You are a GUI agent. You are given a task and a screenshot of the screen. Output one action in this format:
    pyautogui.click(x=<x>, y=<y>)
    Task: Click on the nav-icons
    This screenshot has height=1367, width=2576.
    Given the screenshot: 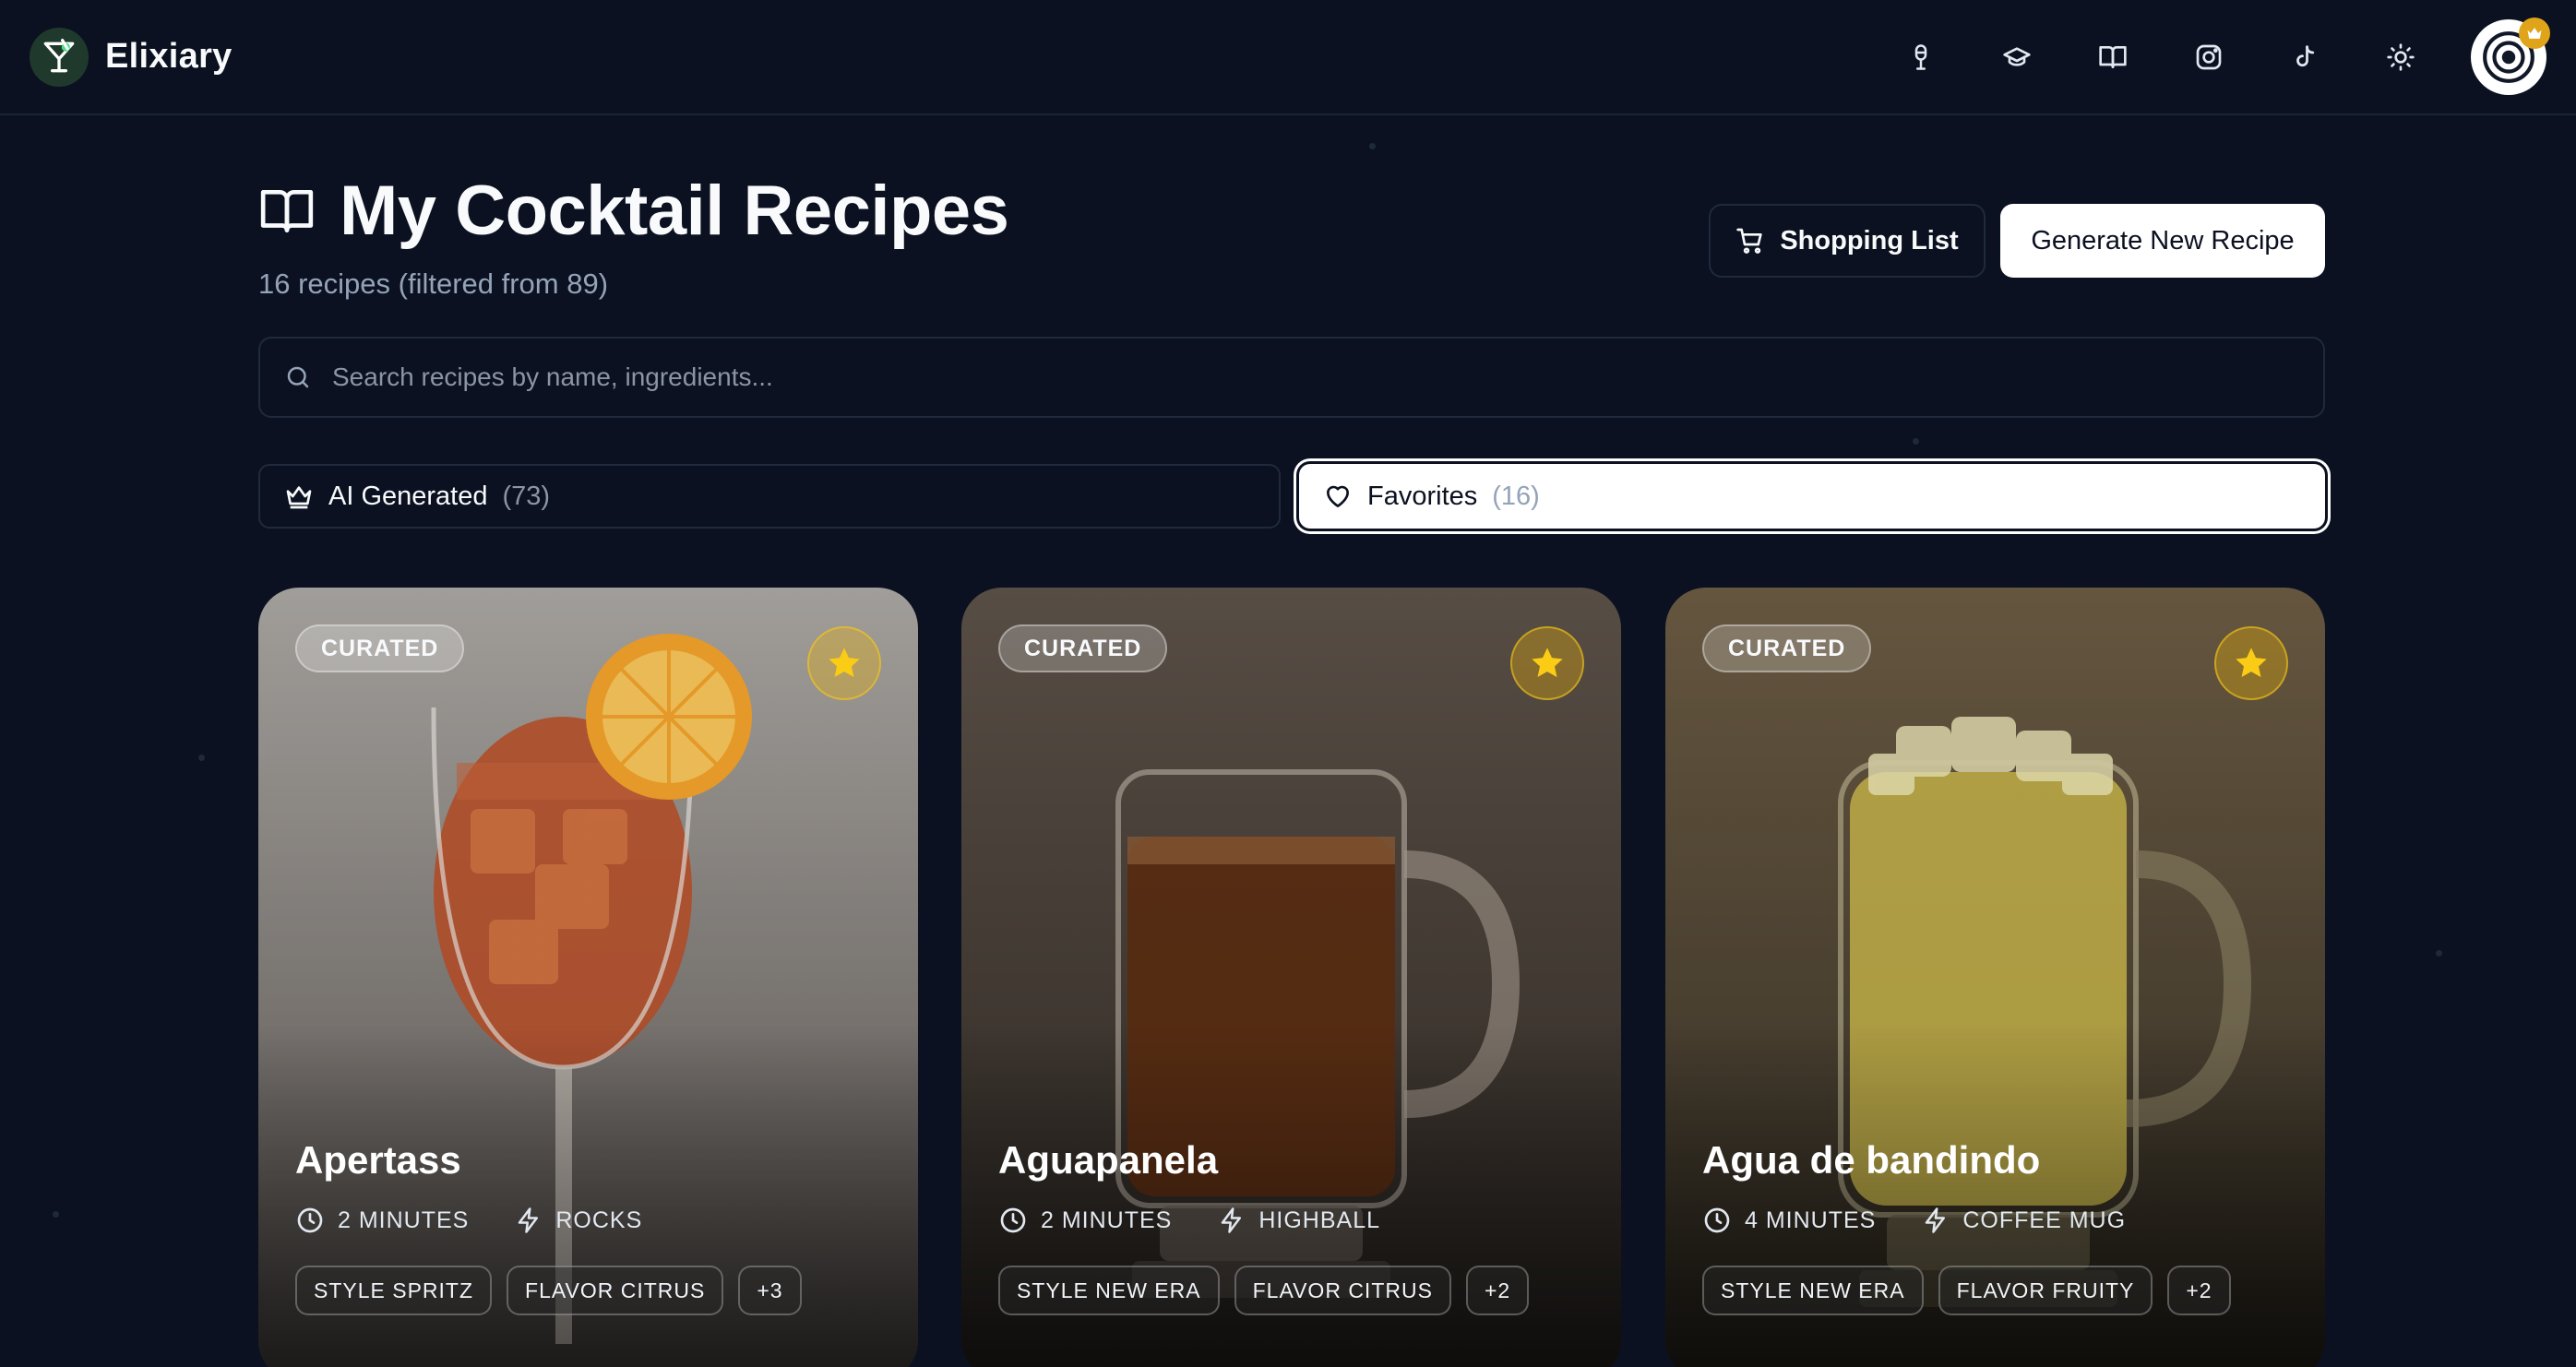 What is the action you would take?
    pyautogui.click(x=2225, y=56)
    